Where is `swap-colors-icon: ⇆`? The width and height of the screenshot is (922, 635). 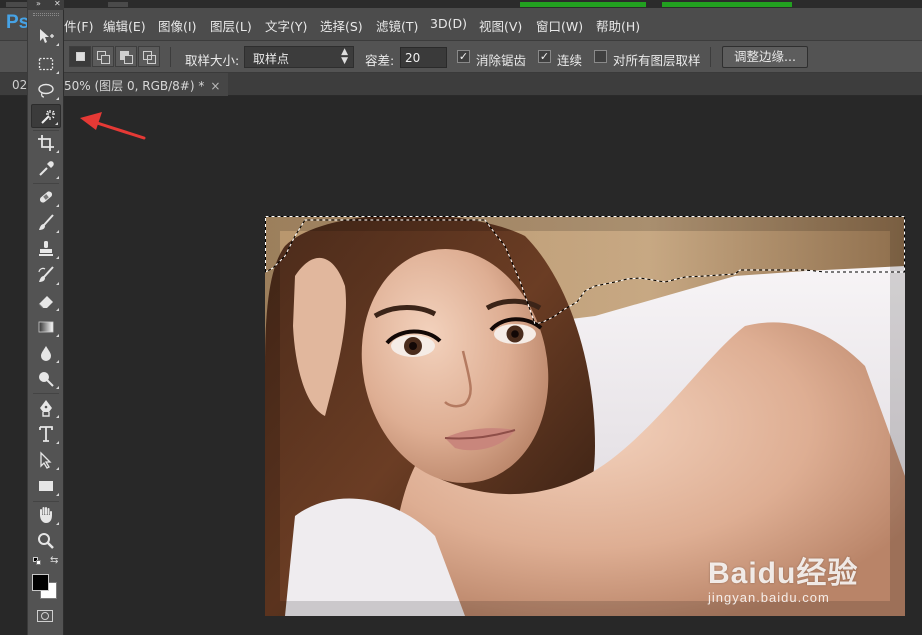
swap-colors-icon: ⇆ is located at coordinates (54, 560).